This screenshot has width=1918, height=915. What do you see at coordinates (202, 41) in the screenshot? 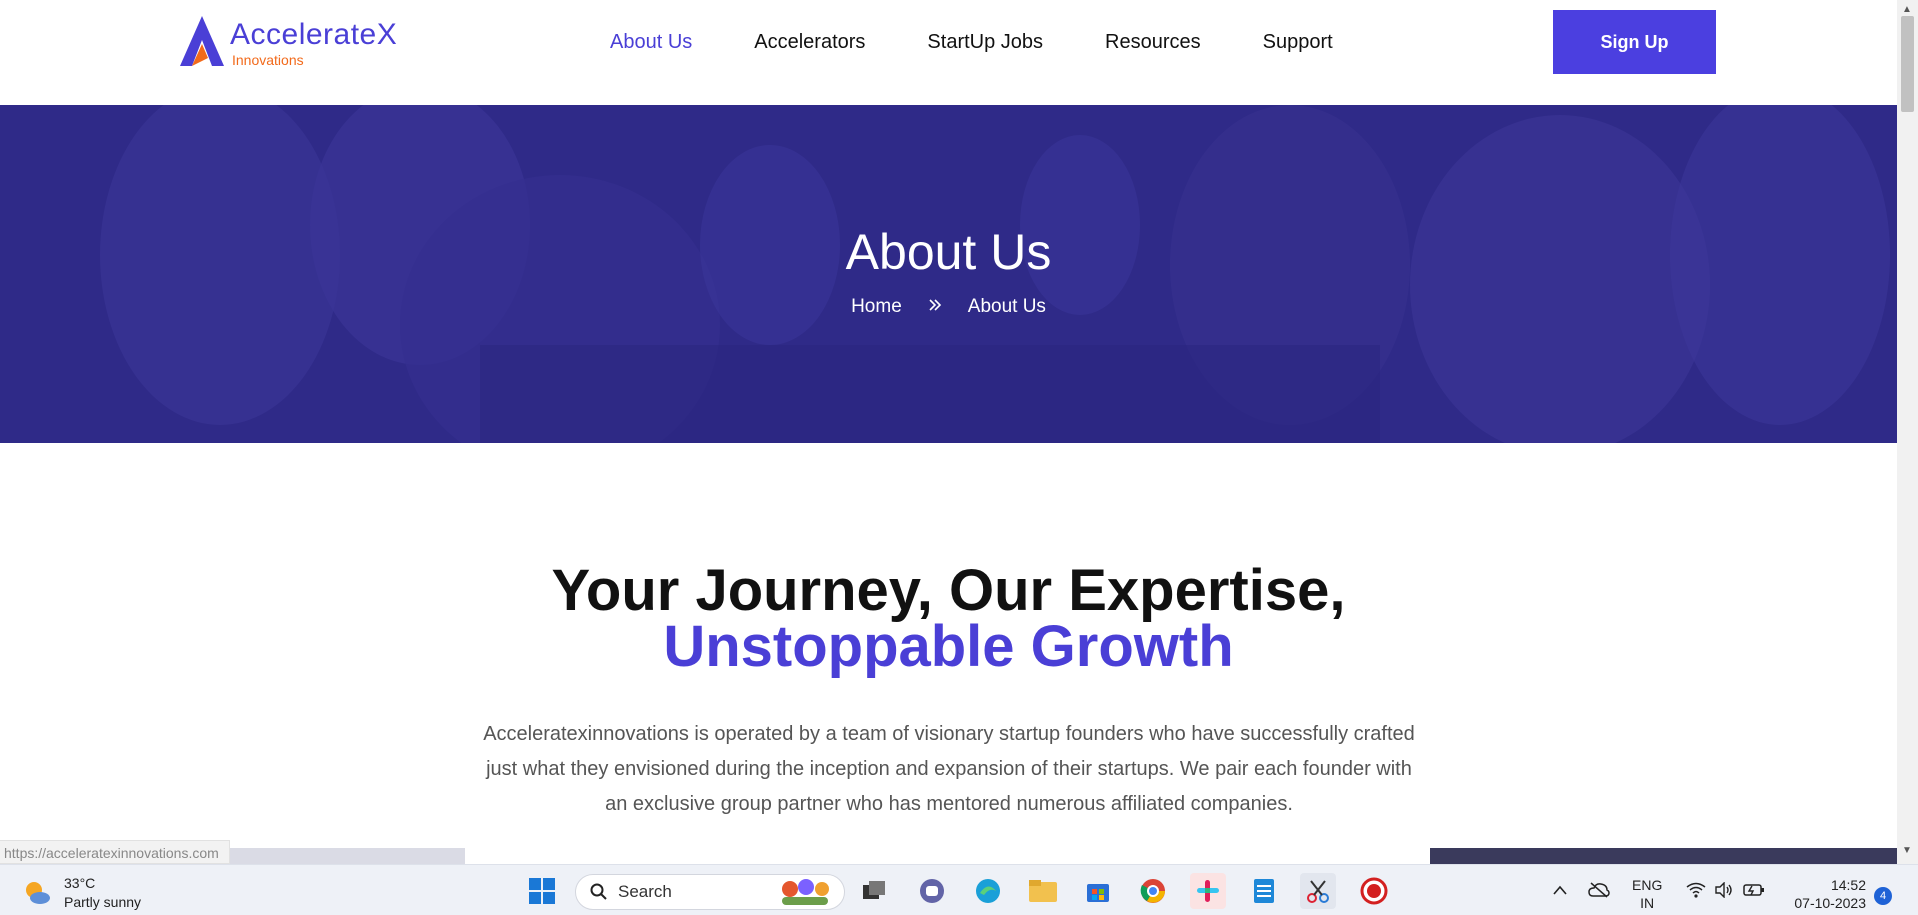
I see `logo-a-icon` at bounding box center [202, 41].